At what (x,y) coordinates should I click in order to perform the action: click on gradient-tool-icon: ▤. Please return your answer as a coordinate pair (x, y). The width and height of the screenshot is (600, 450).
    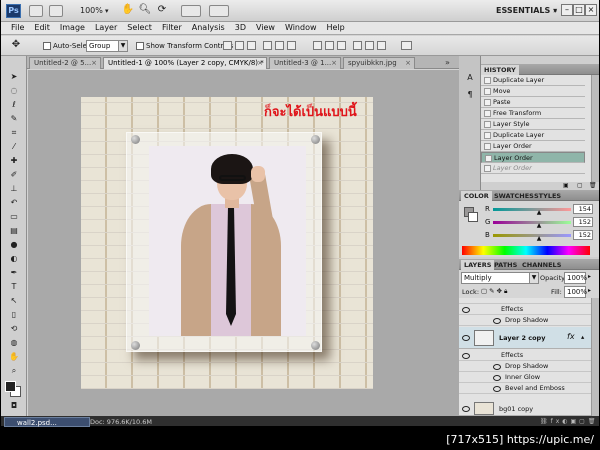
    Looking at the image, I should click on (14, 231).